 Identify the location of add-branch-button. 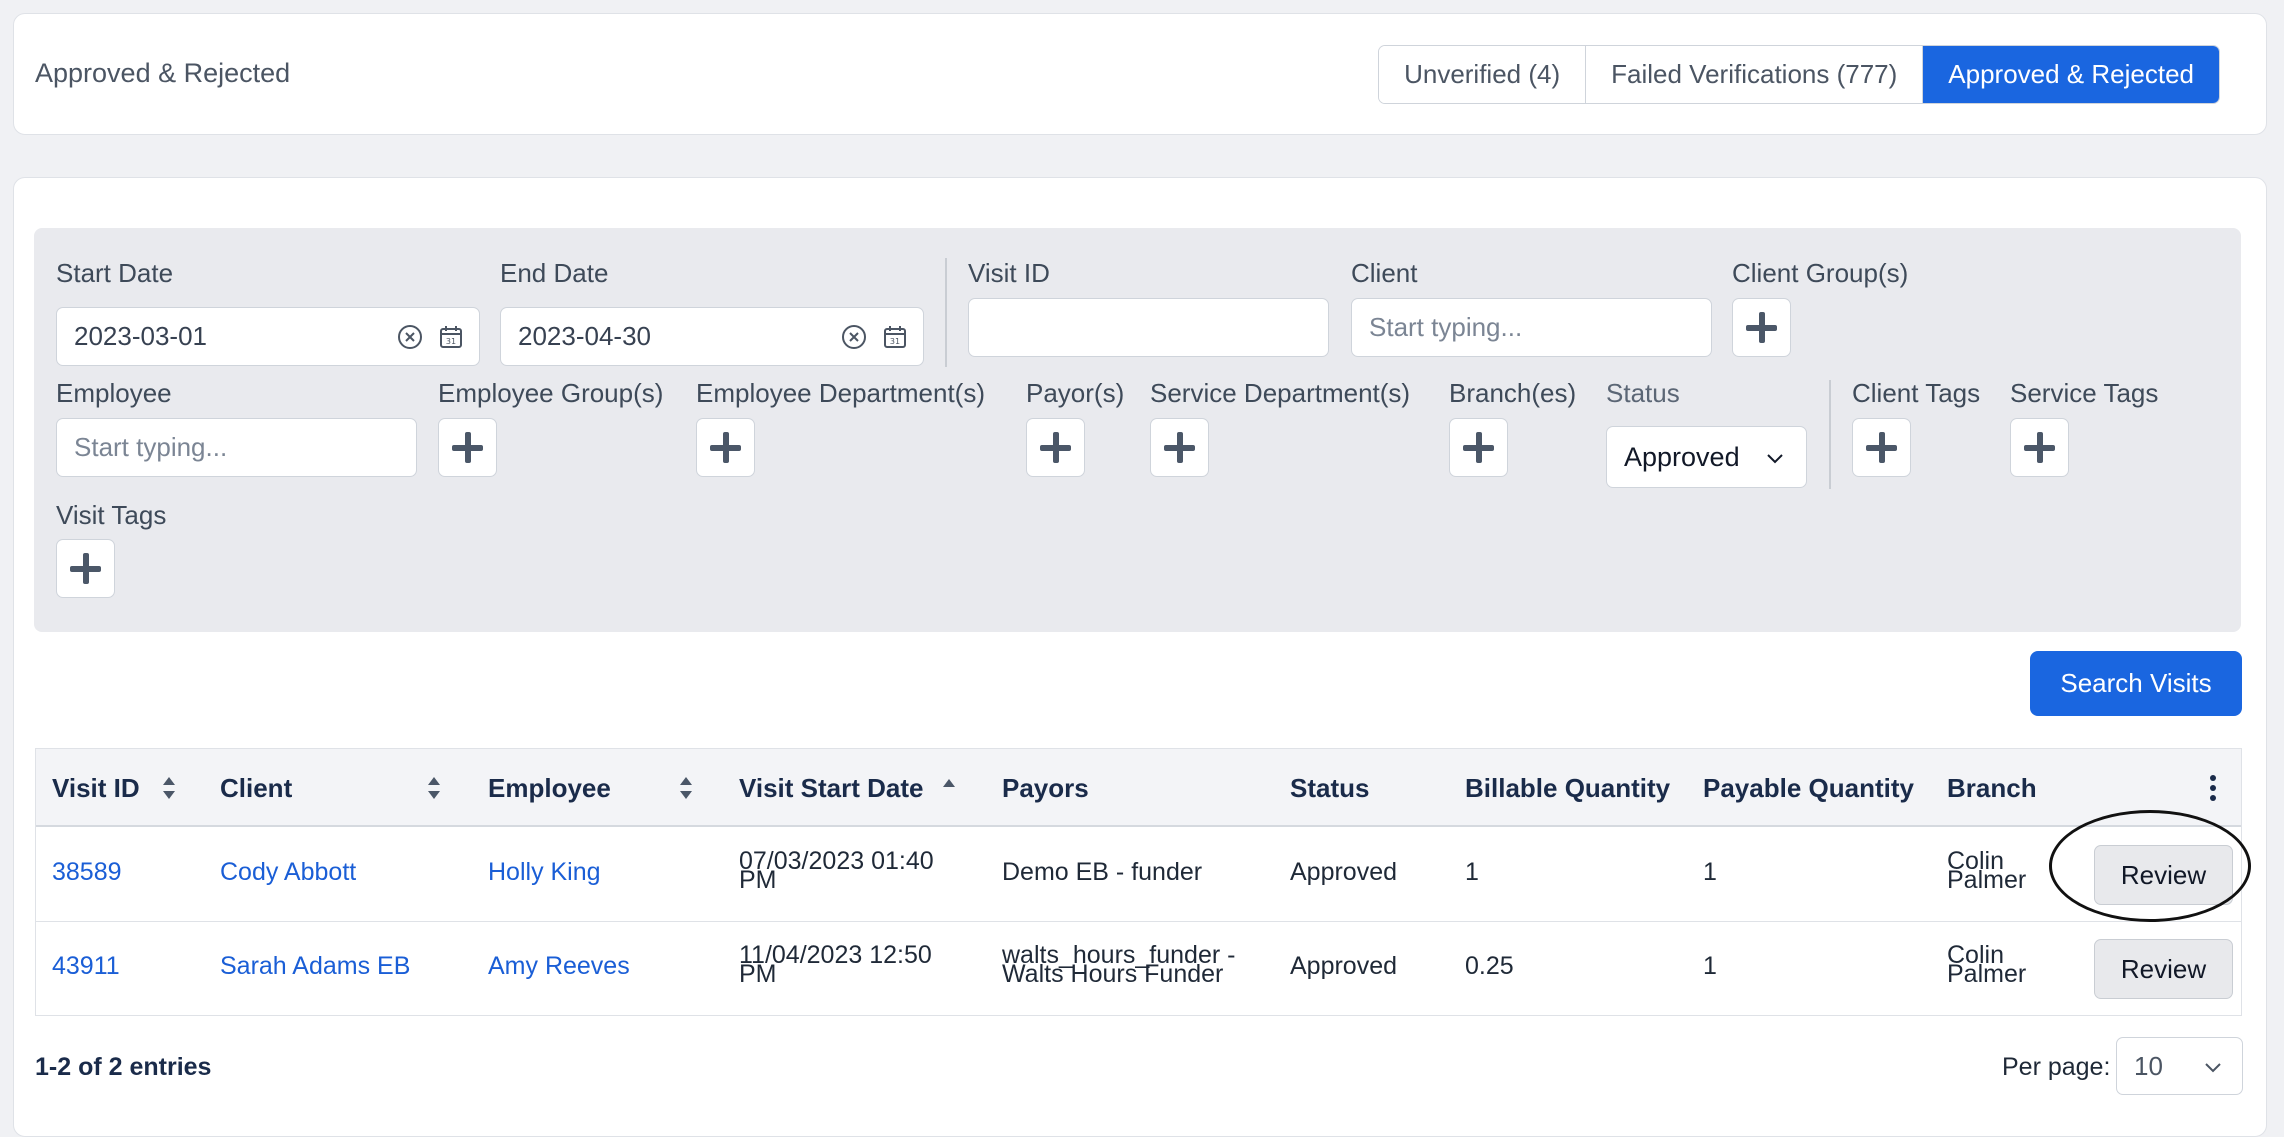
(1478, 447).